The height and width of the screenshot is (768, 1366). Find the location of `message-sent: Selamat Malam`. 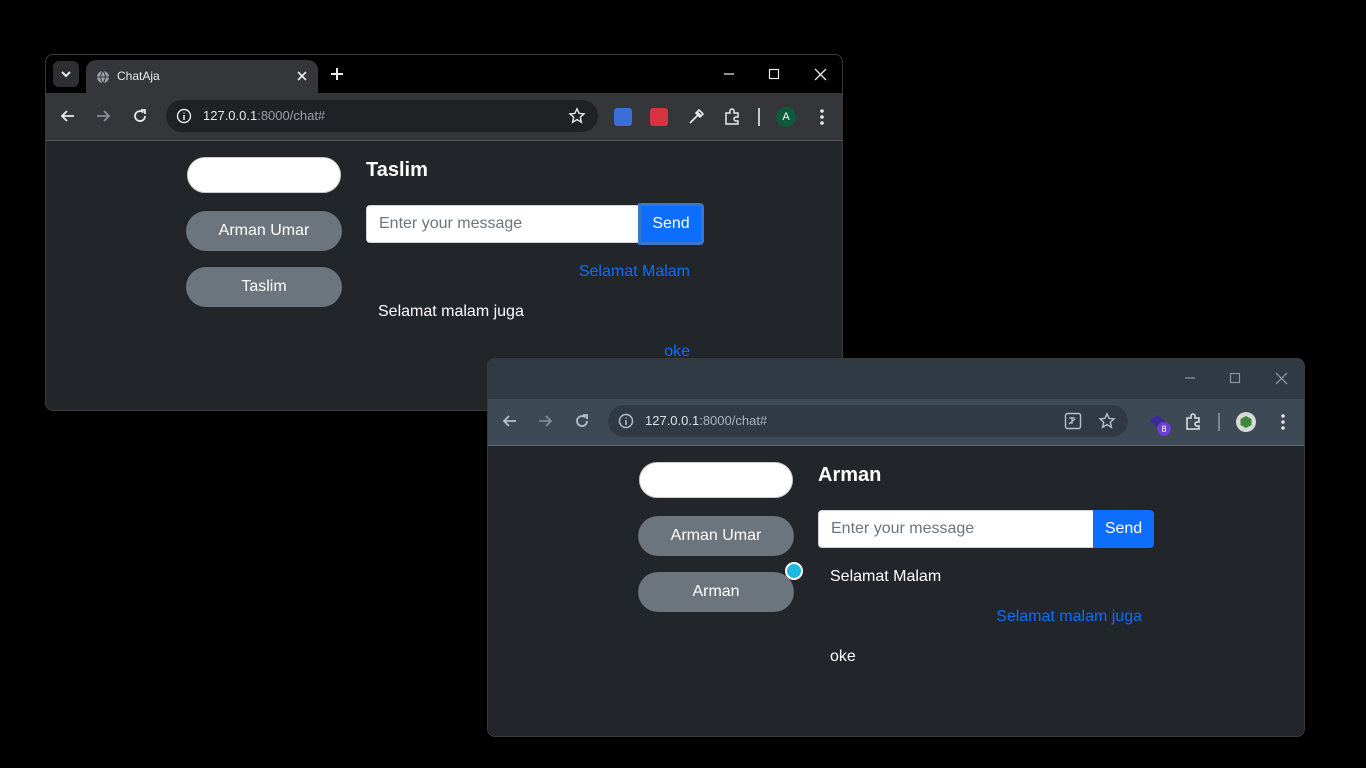

message-sent: Selamat Malam is located at coordinates (634, 271).